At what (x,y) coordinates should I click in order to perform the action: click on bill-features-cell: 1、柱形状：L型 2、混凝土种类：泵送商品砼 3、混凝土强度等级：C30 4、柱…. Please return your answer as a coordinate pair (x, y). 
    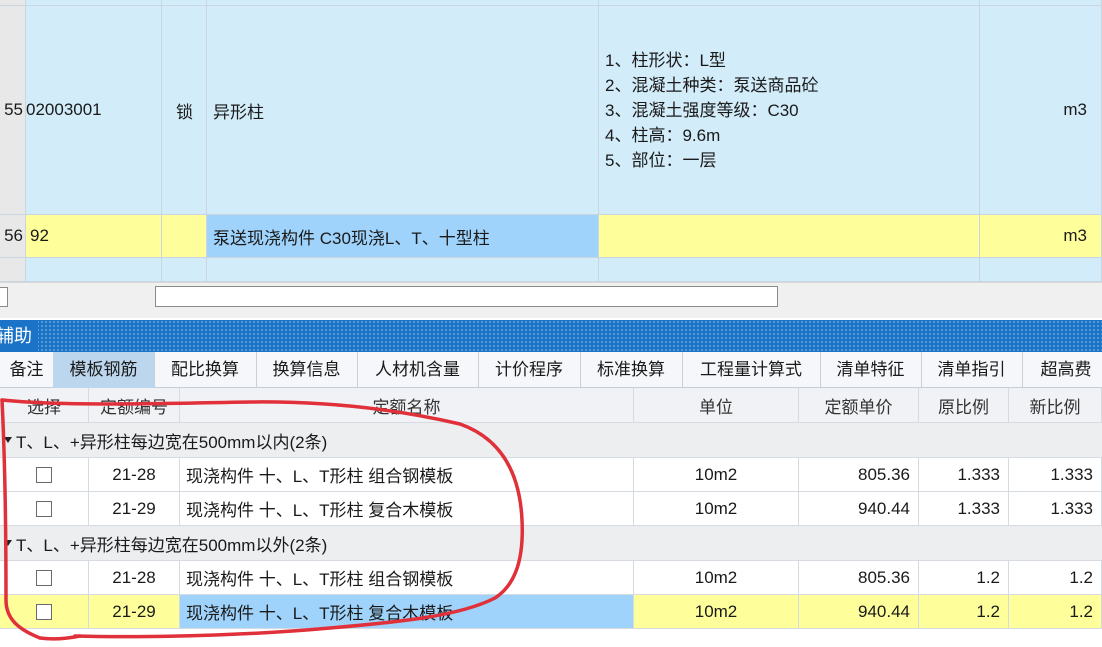
    Looking at the image, I should click on (789, 110).